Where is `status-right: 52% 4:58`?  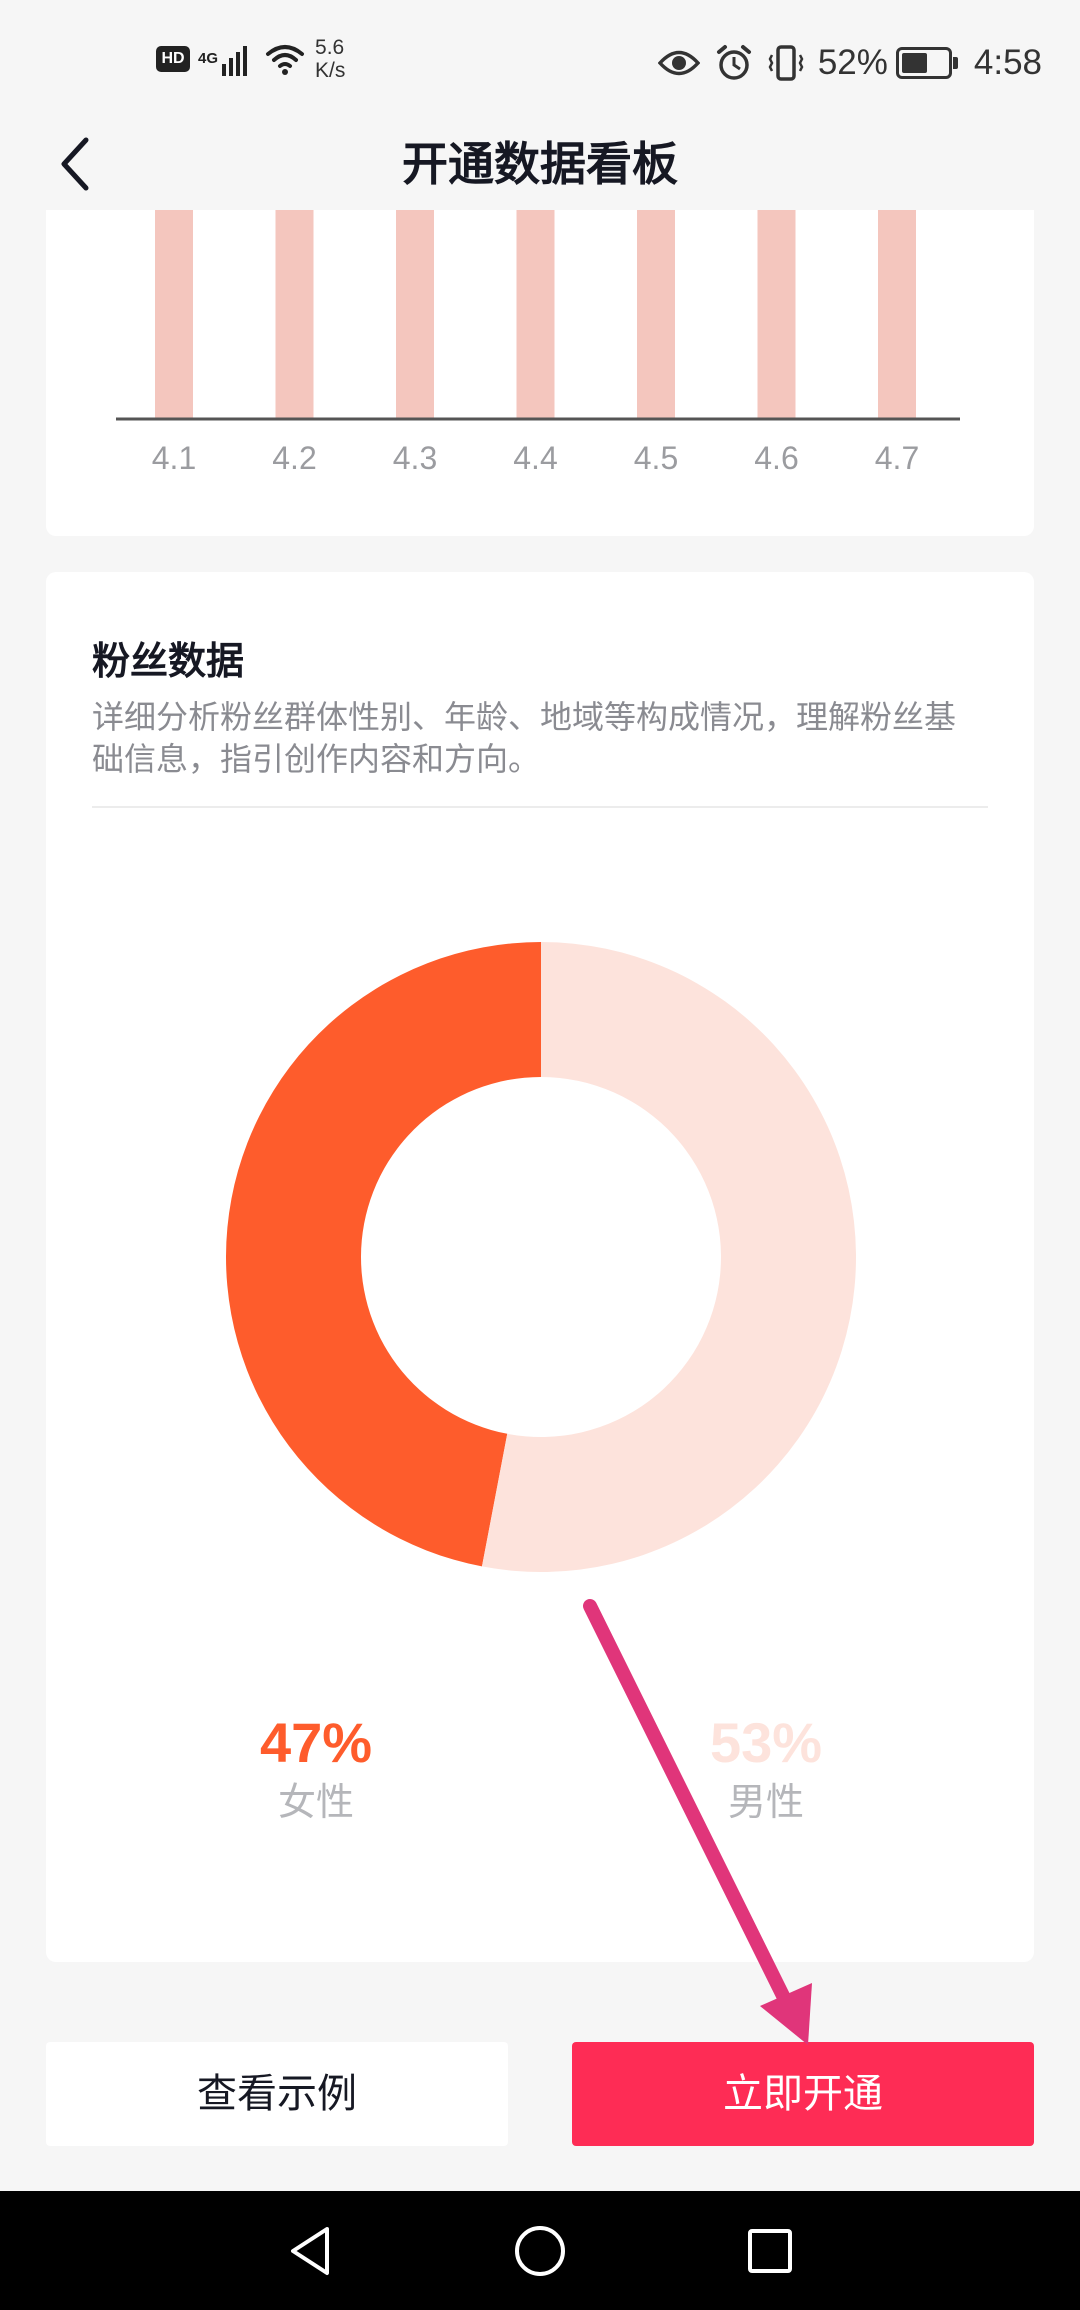
status-right: 52% 4:58 is located at coordinates (849, 63).